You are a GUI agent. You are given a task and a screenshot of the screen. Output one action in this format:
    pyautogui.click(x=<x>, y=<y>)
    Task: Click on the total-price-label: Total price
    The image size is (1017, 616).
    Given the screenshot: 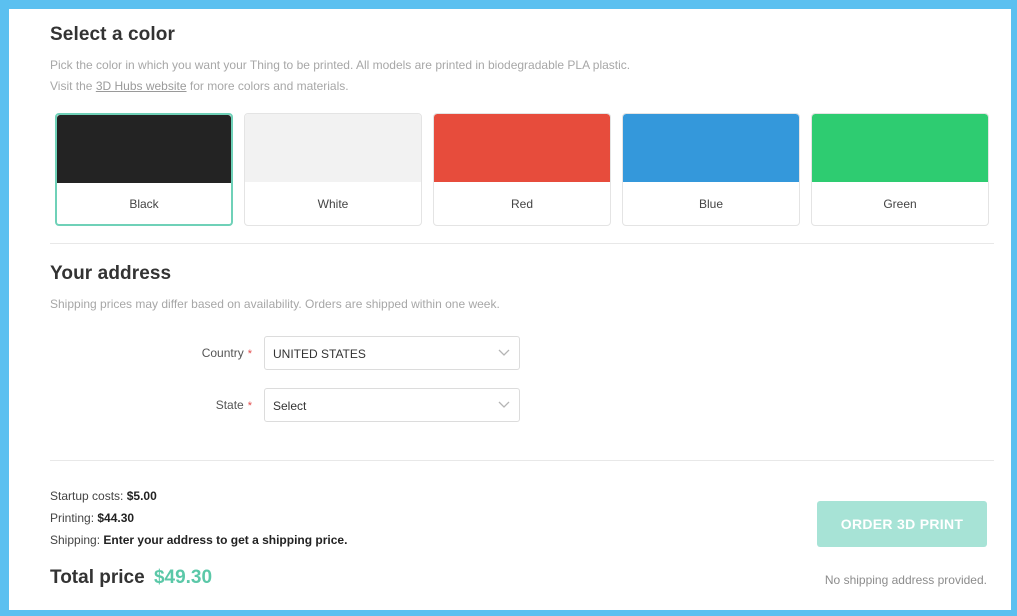 What is the action you would take?
    pyautogui.click(x=97, y=577)
    